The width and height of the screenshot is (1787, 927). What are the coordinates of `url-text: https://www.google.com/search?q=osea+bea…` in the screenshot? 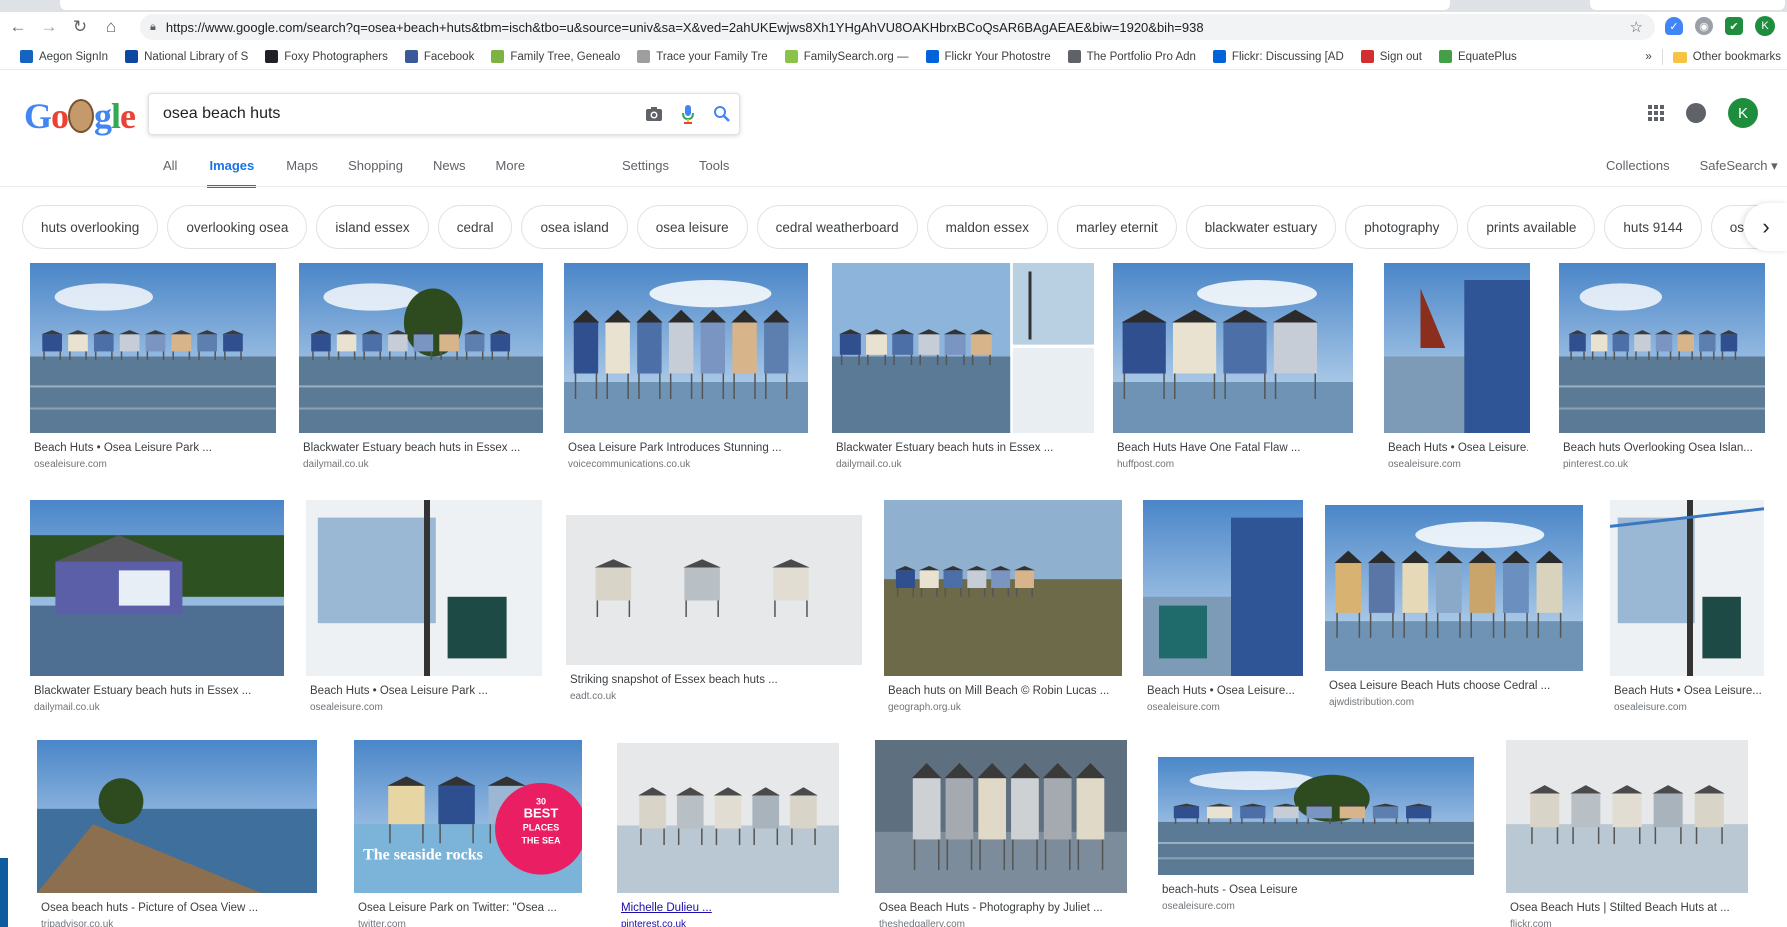 It's located at (898, 27).